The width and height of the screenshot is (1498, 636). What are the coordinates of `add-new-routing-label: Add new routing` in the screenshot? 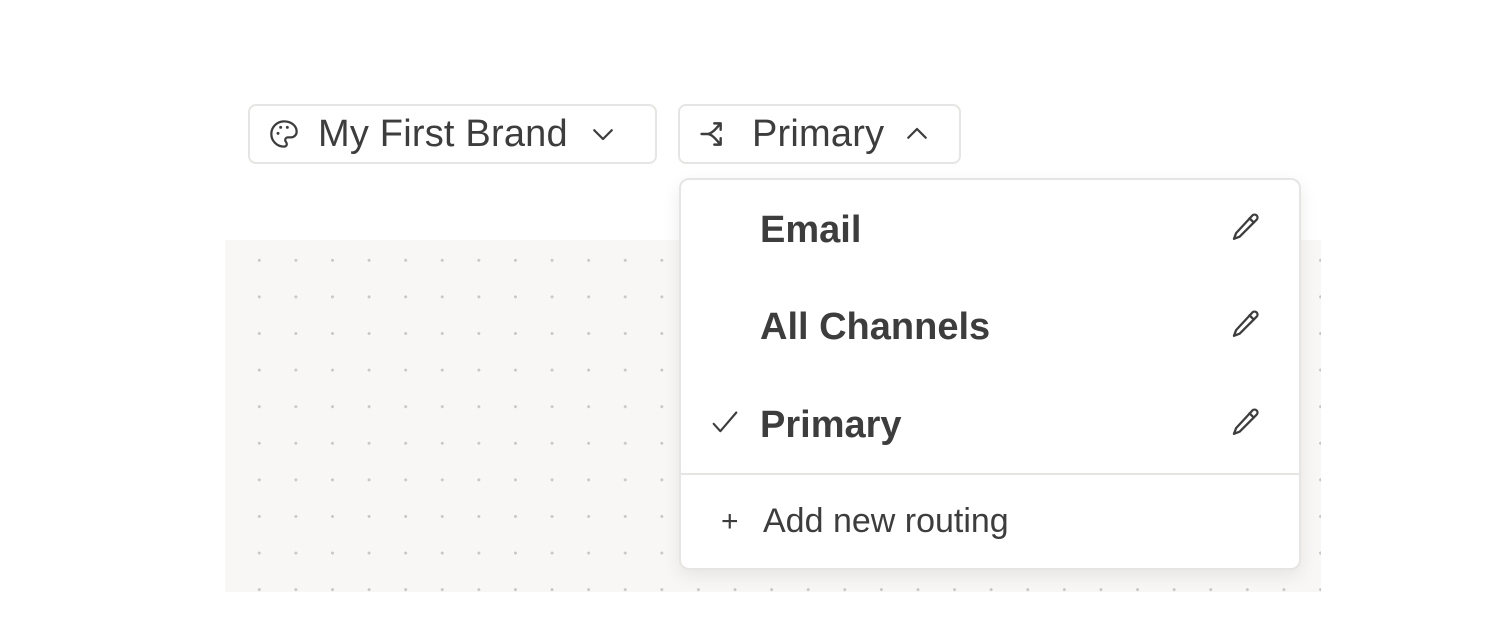 It's located at (886, 521).